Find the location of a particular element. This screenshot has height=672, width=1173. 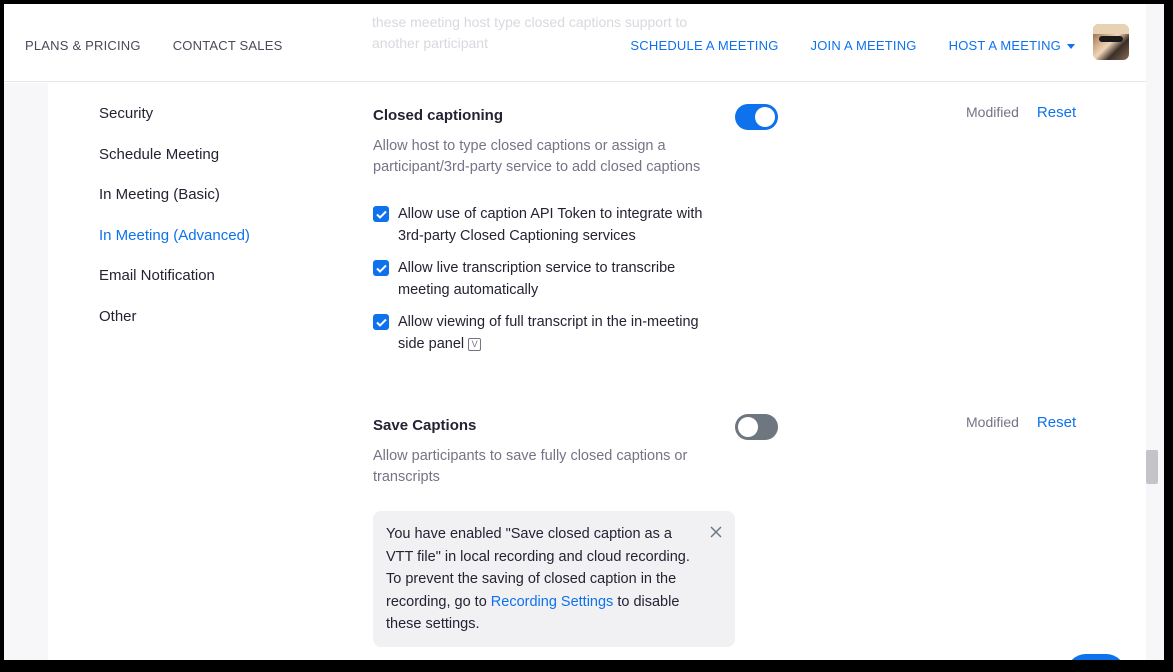

recording-settings-link: Recording Settings is located at coordinates (552, 602).